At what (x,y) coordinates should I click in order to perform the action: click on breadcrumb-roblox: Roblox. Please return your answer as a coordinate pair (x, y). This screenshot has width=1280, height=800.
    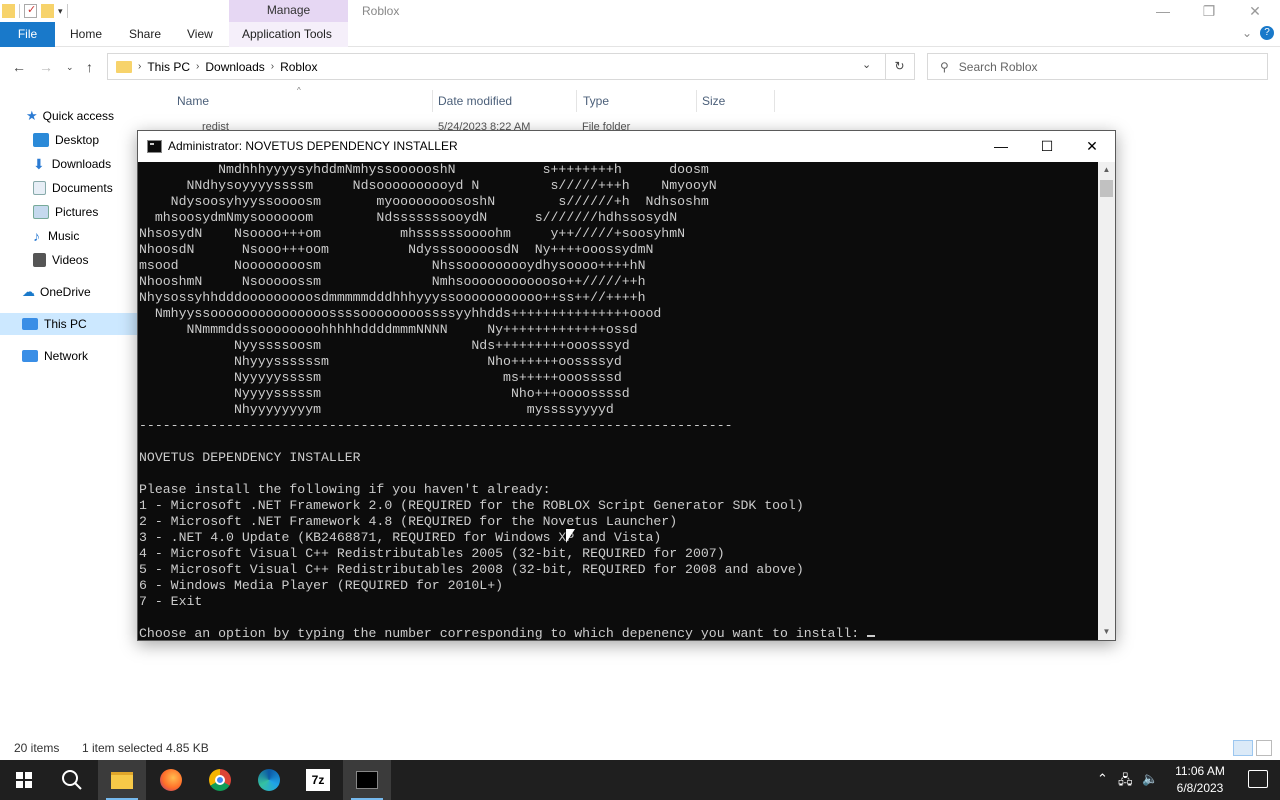
    Looking at the image, I should click on (298, 67).